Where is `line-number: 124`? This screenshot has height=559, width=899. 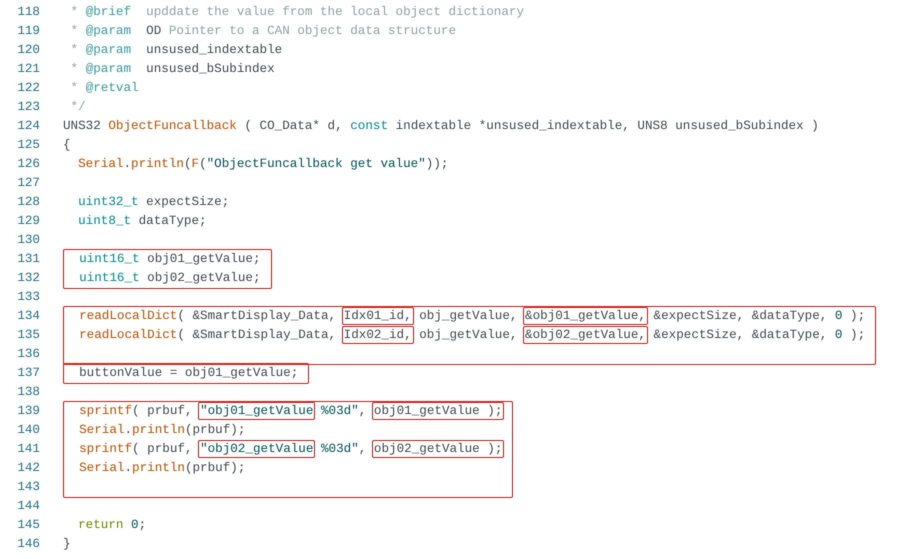 line-number: 124 is located at coordinates (28, 127).